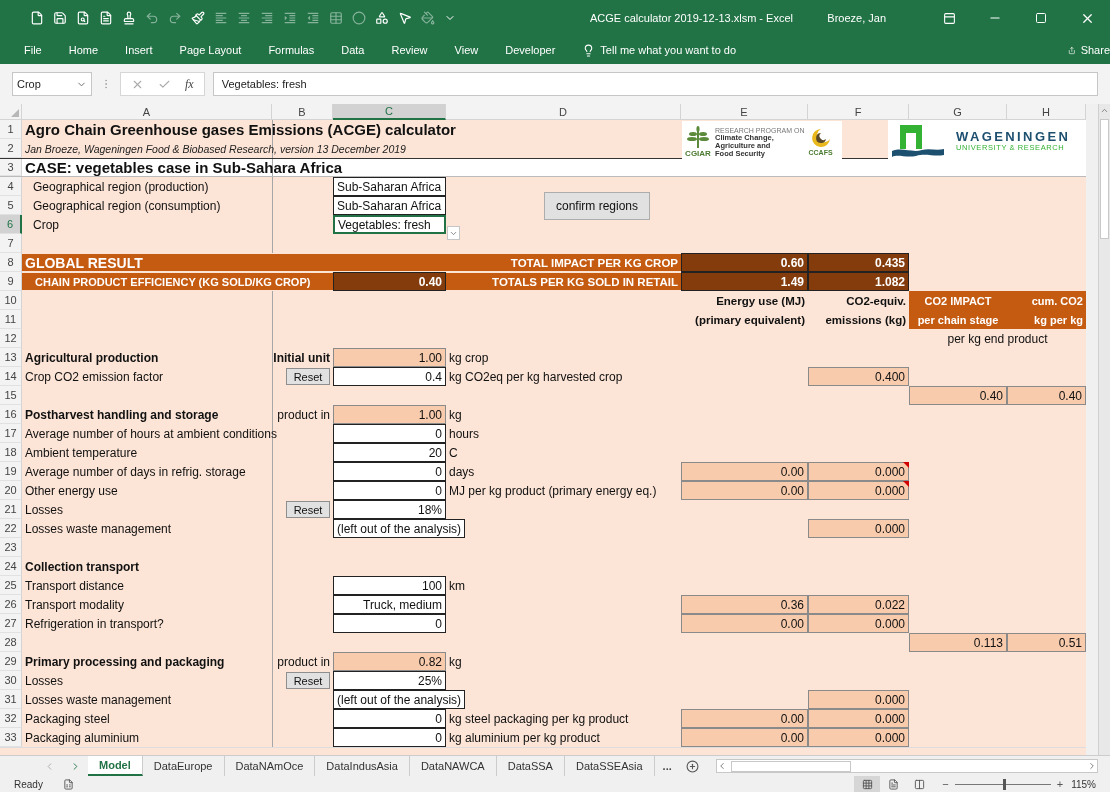  Describe the element at coordinates (11, 243) in the screenshot. I see `row-number: 7` at that location.